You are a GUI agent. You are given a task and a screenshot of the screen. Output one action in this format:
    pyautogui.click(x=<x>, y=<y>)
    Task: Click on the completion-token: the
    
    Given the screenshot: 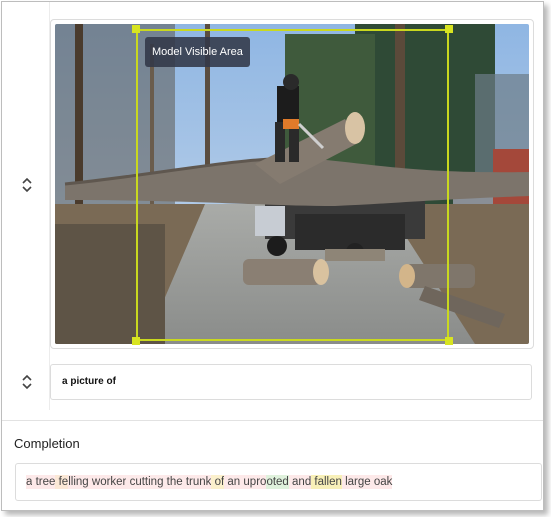 What is the action you would take?
    pyautogui.click(x=173, y=482)
    